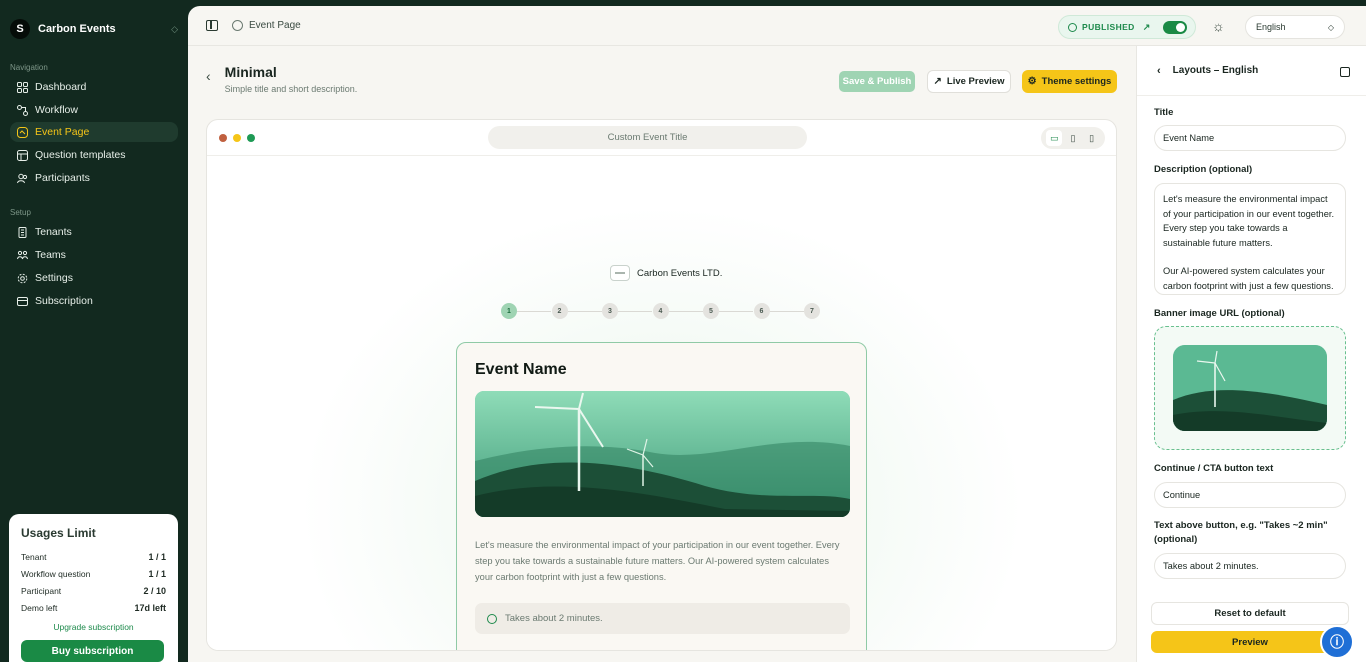 The image size is (1366, 662). What do you see at coordinates (1214, 468) in the screenshot?
I see `cta-label: Continue / CTA button text` at bounding box center [1214, 468].